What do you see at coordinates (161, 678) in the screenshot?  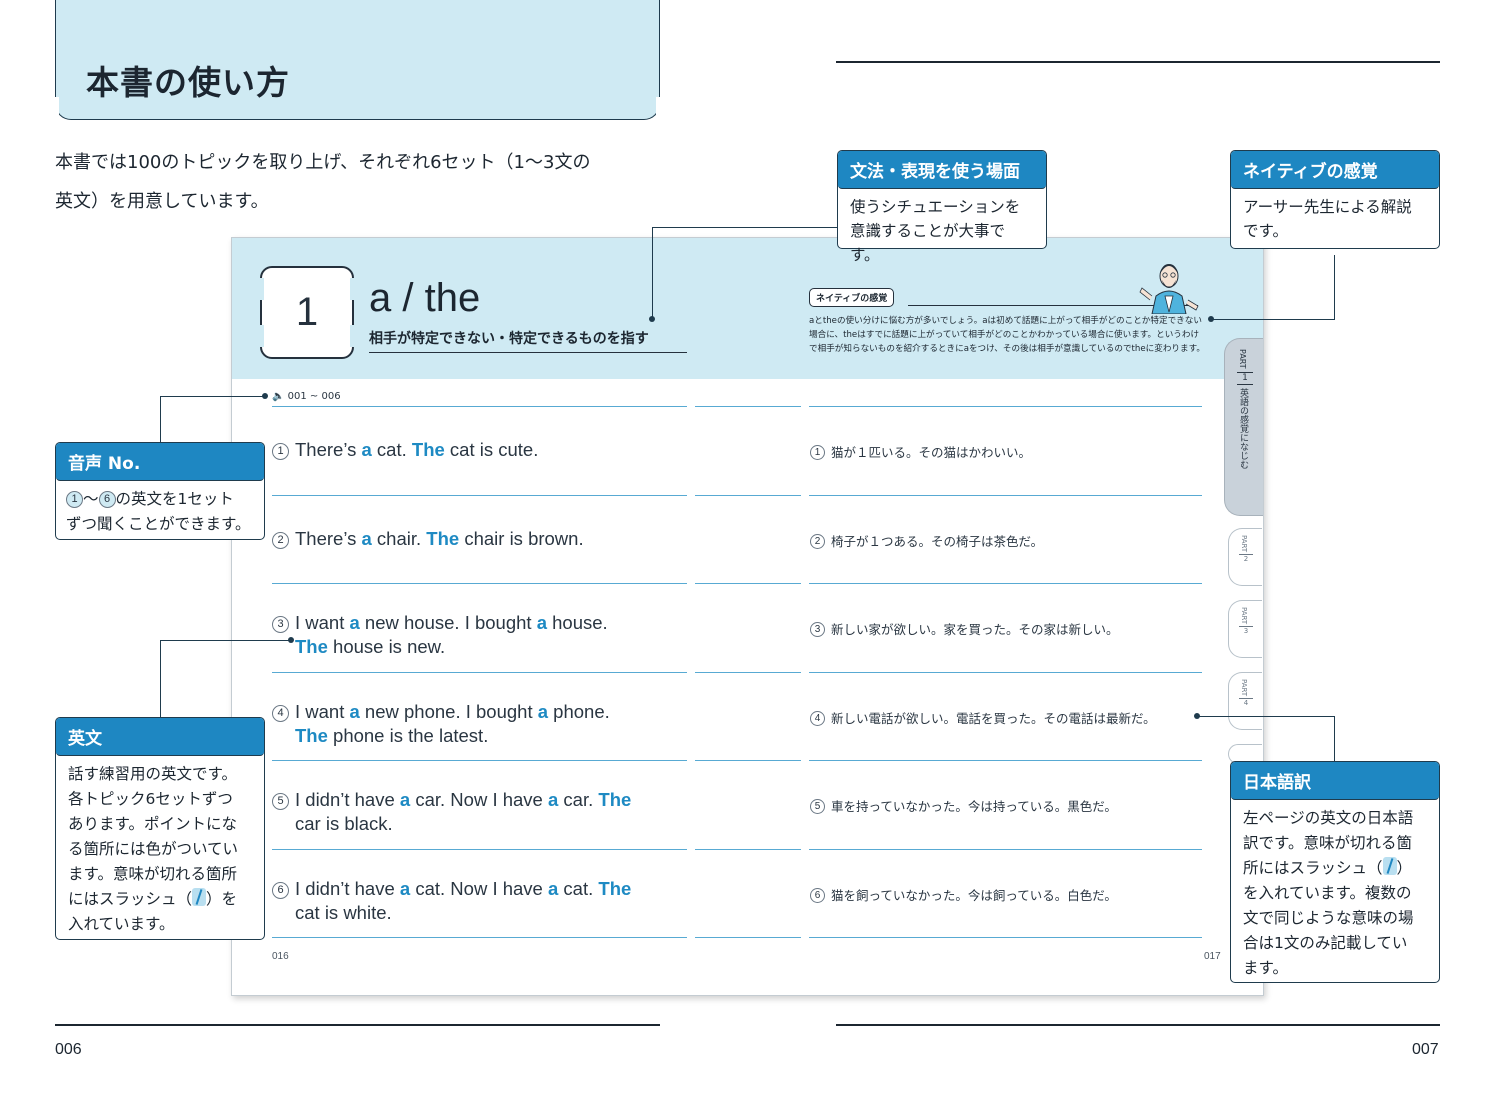 I see `leader-english-v` at bounding box center [161, 678].